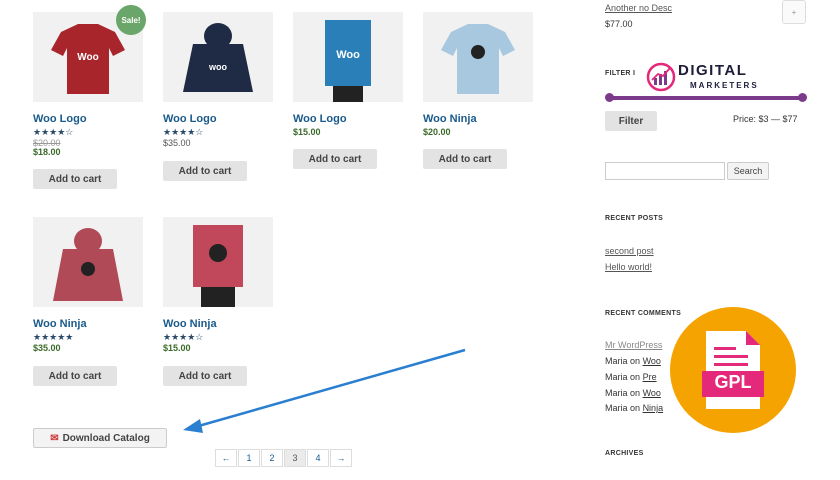 Image resolution: width=840 pixels, height=480 pixels. Describe the element at coordinates (272, 458) in the screenshot. I see `pagination-page: 2` at that location.